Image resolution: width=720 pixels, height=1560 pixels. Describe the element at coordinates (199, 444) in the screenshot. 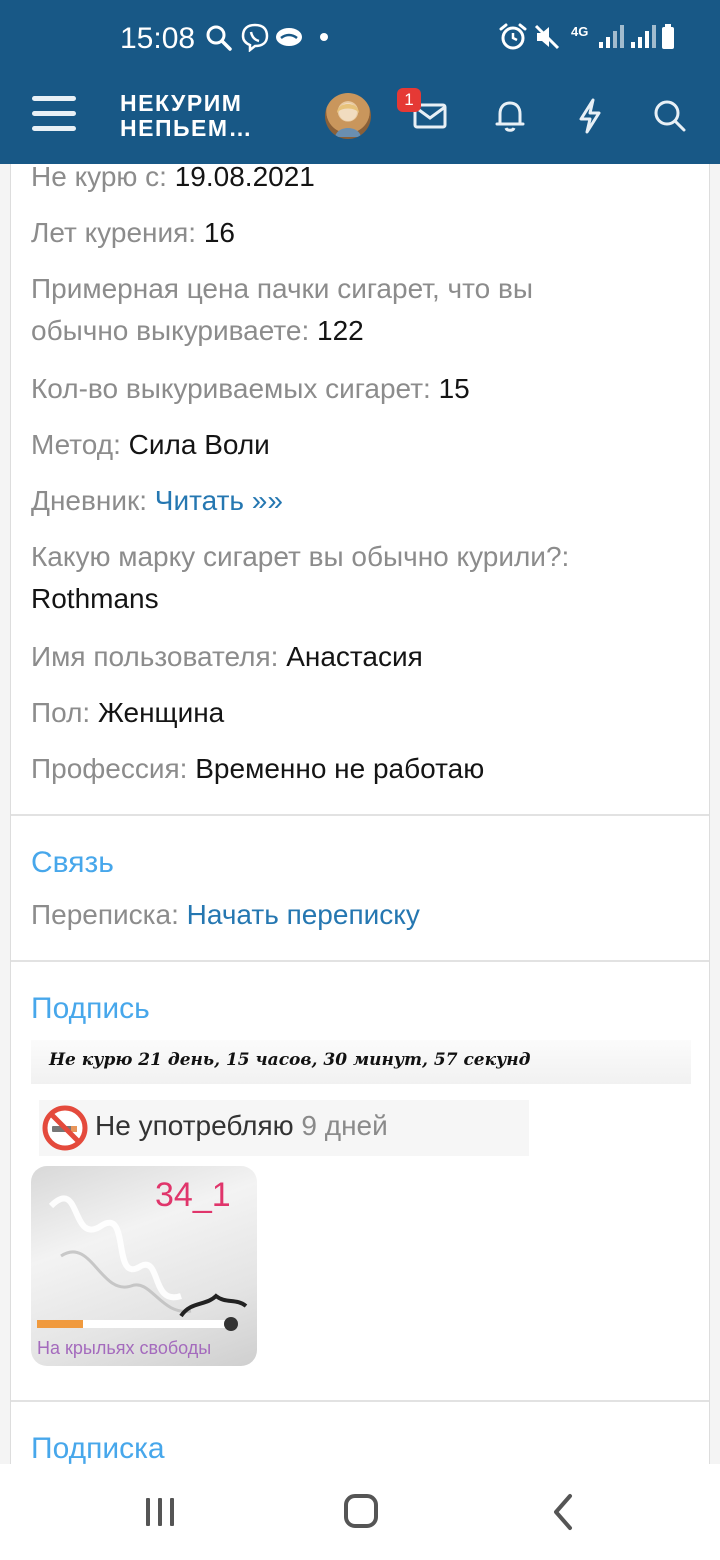

I see `field-value: Сила Воли` at that location.